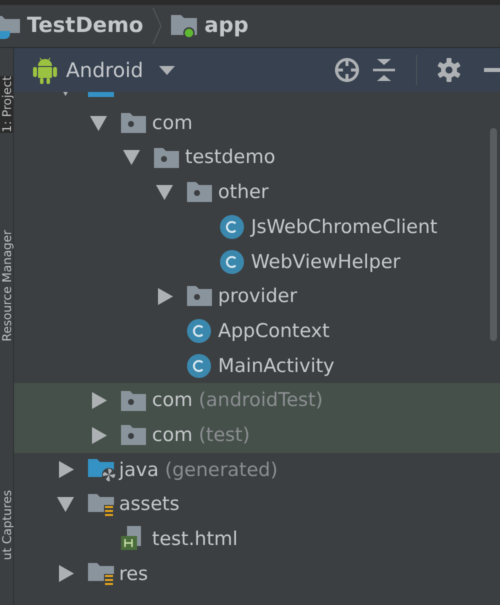 This screenshot has width=500, height=605. Describe the element at coordinates (384, 70) in the screenshot. I see `collapse-all-icon` at that location.